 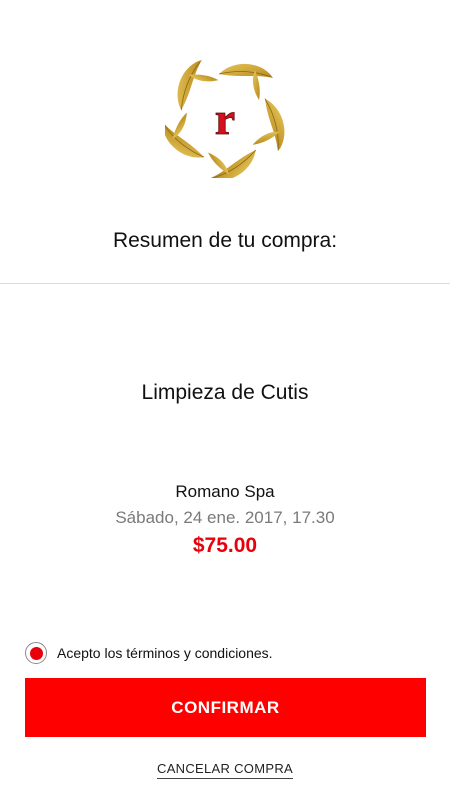 I want to click on divider, so click(x=225, y=283).